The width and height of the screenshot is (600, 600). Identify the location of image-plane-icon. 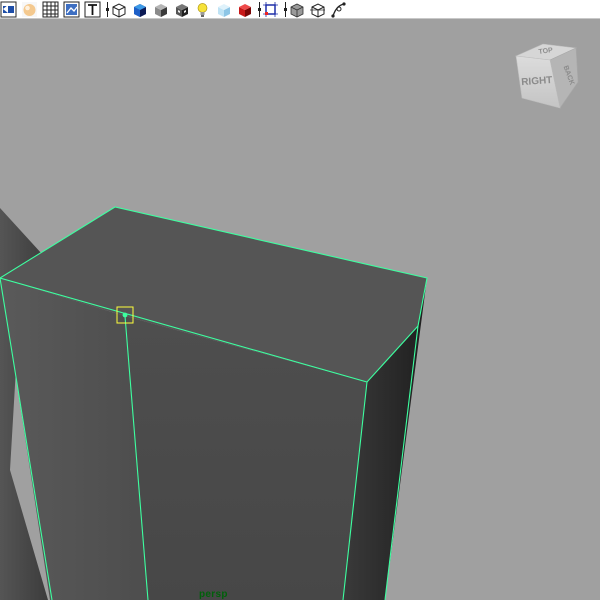
(71, 9).